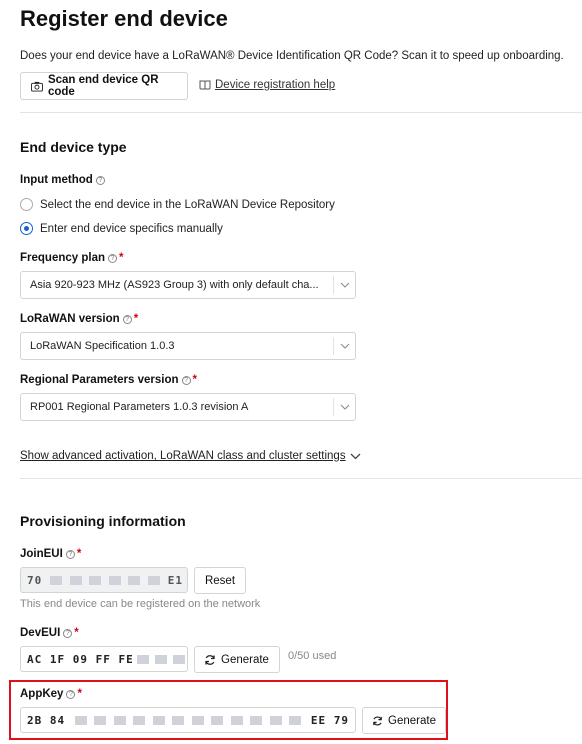 The width and height of the screenshot is (582, 744). What do you see at coordinates (80, 659) in the screenshot?
I see `deveui-prefix: AC 1F 09 FF FE` at bounding box center [80, 659].